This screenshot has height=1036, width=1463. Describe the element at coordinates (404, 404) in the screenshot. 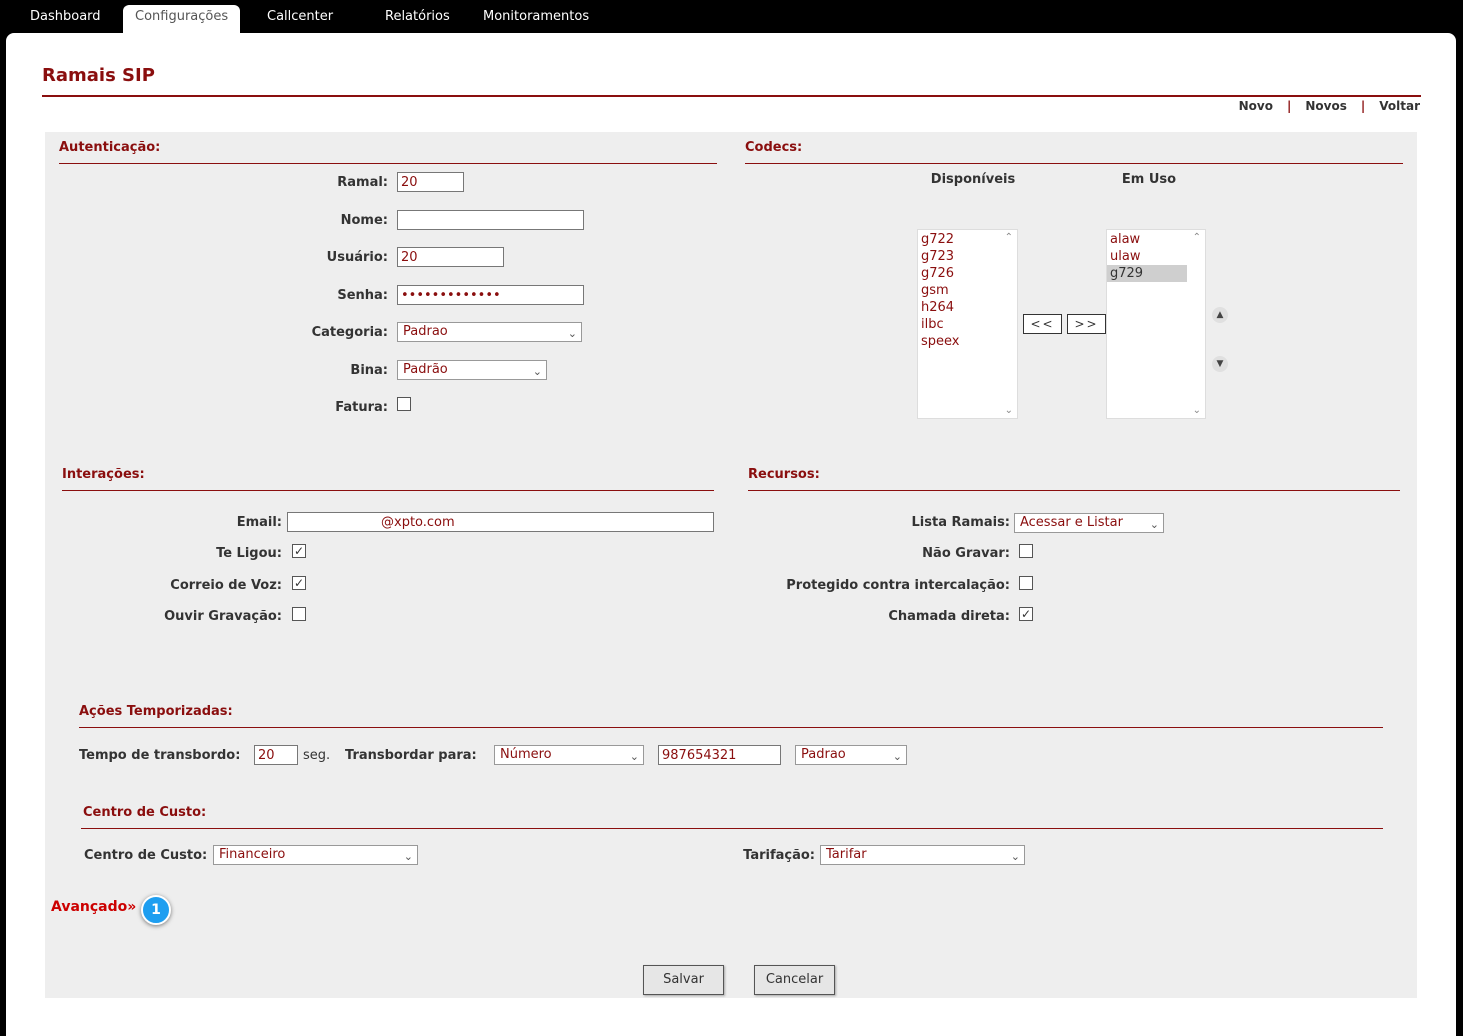

I see `fatura-checkbox` at that location.